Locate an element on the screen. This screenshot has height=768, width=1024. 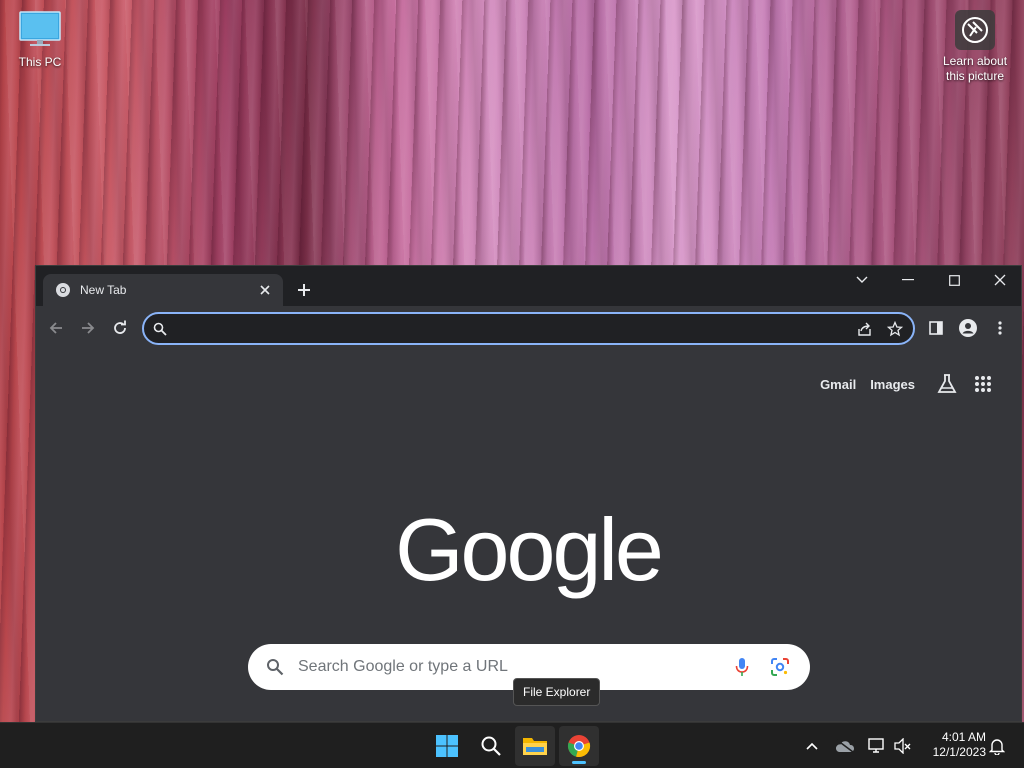
start-icon is located at coordinates (447, 746).